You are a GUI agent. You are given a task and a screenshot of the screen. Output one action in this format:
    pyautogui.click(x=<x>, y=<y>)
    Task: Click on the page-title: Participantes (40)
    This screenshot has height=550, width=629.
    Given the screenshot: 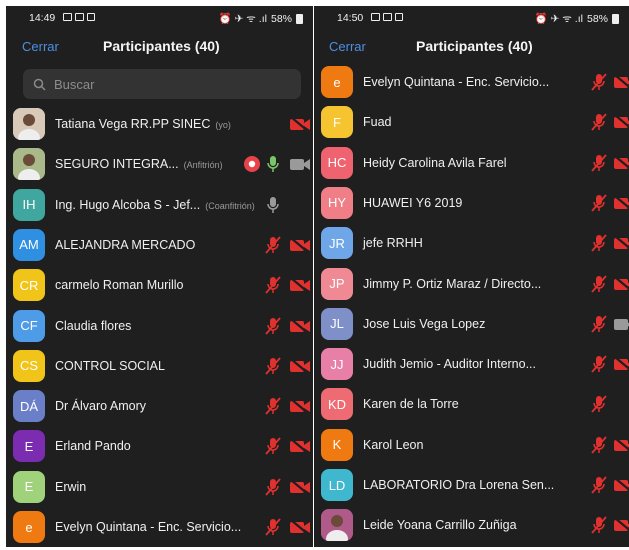 What is the action you would take?
    pyautogui.click(x=474, y=46)
    